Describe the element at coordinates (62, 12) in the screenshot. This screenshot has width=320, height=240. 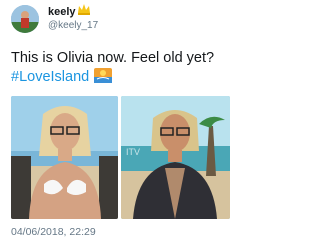
I see `display-name: keely` at that location.